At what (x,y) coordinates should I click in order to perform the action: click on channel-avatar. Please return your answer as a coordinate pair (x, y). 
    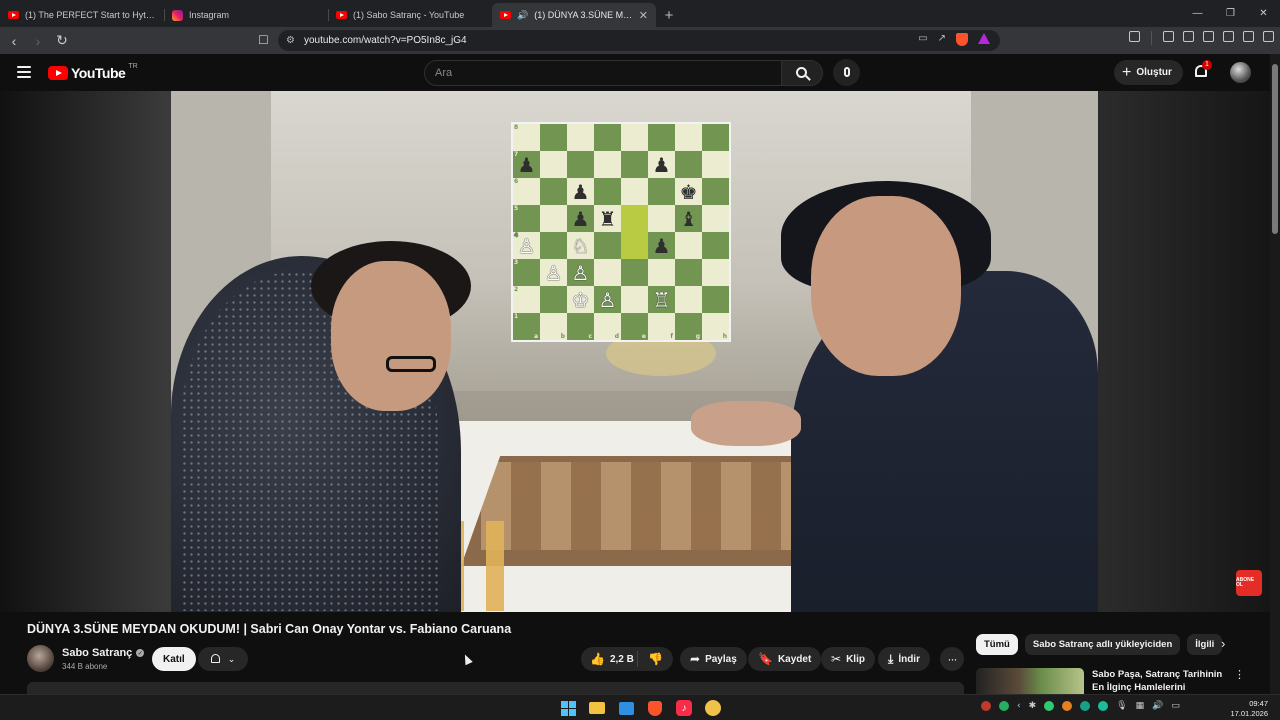
    Looking at the image, I should click on (40, 658).